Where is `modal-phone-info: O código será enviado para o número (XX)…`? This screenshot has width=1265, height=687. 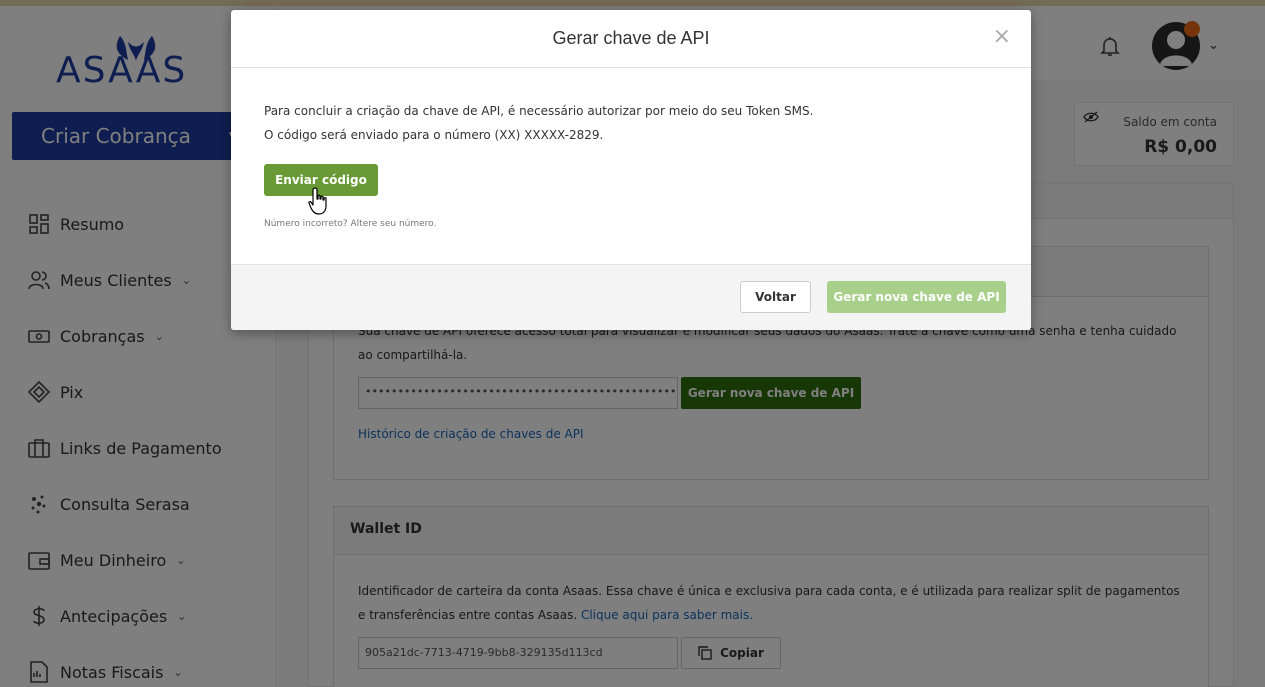
modal-phone-info: O código será enviado para o número (XX)… is located at coordinates (434, 135).